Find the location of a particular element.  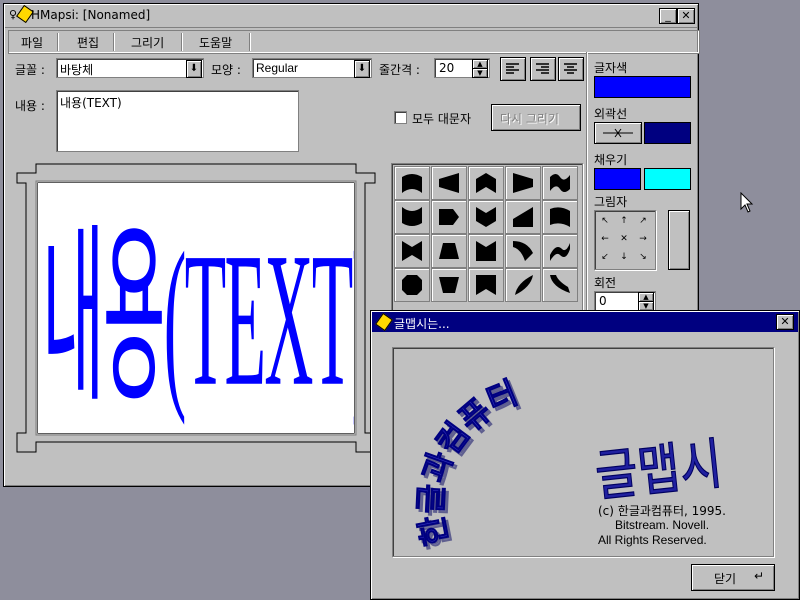

align-center-icon is located at coordinates (570, 68).